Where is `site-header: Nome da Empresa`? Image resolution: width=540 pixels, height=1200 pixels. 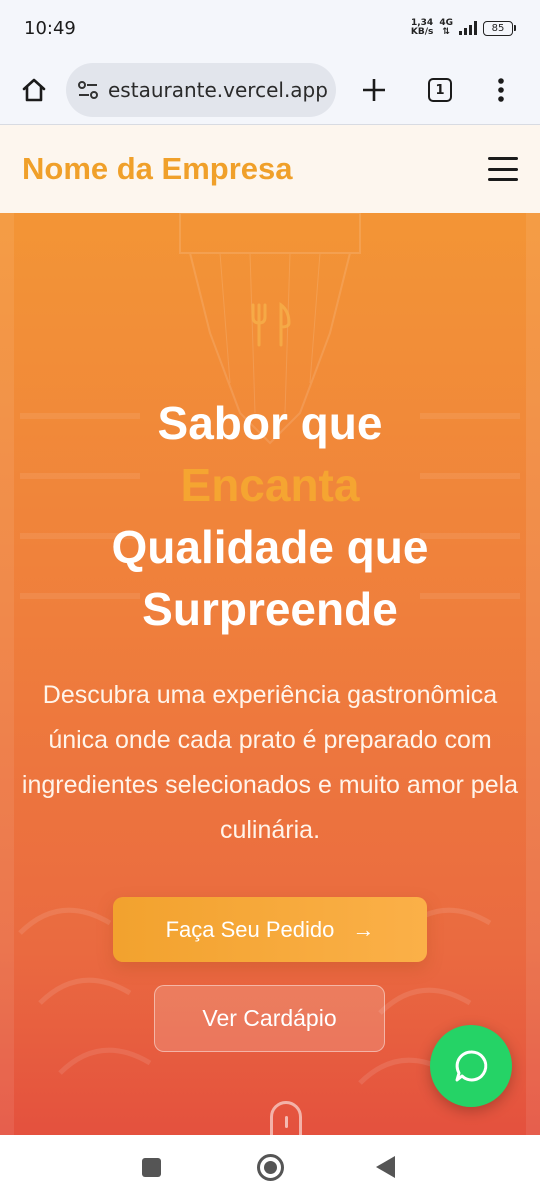 site-header: Nome da Empresa is located at coordinates (270, 169).